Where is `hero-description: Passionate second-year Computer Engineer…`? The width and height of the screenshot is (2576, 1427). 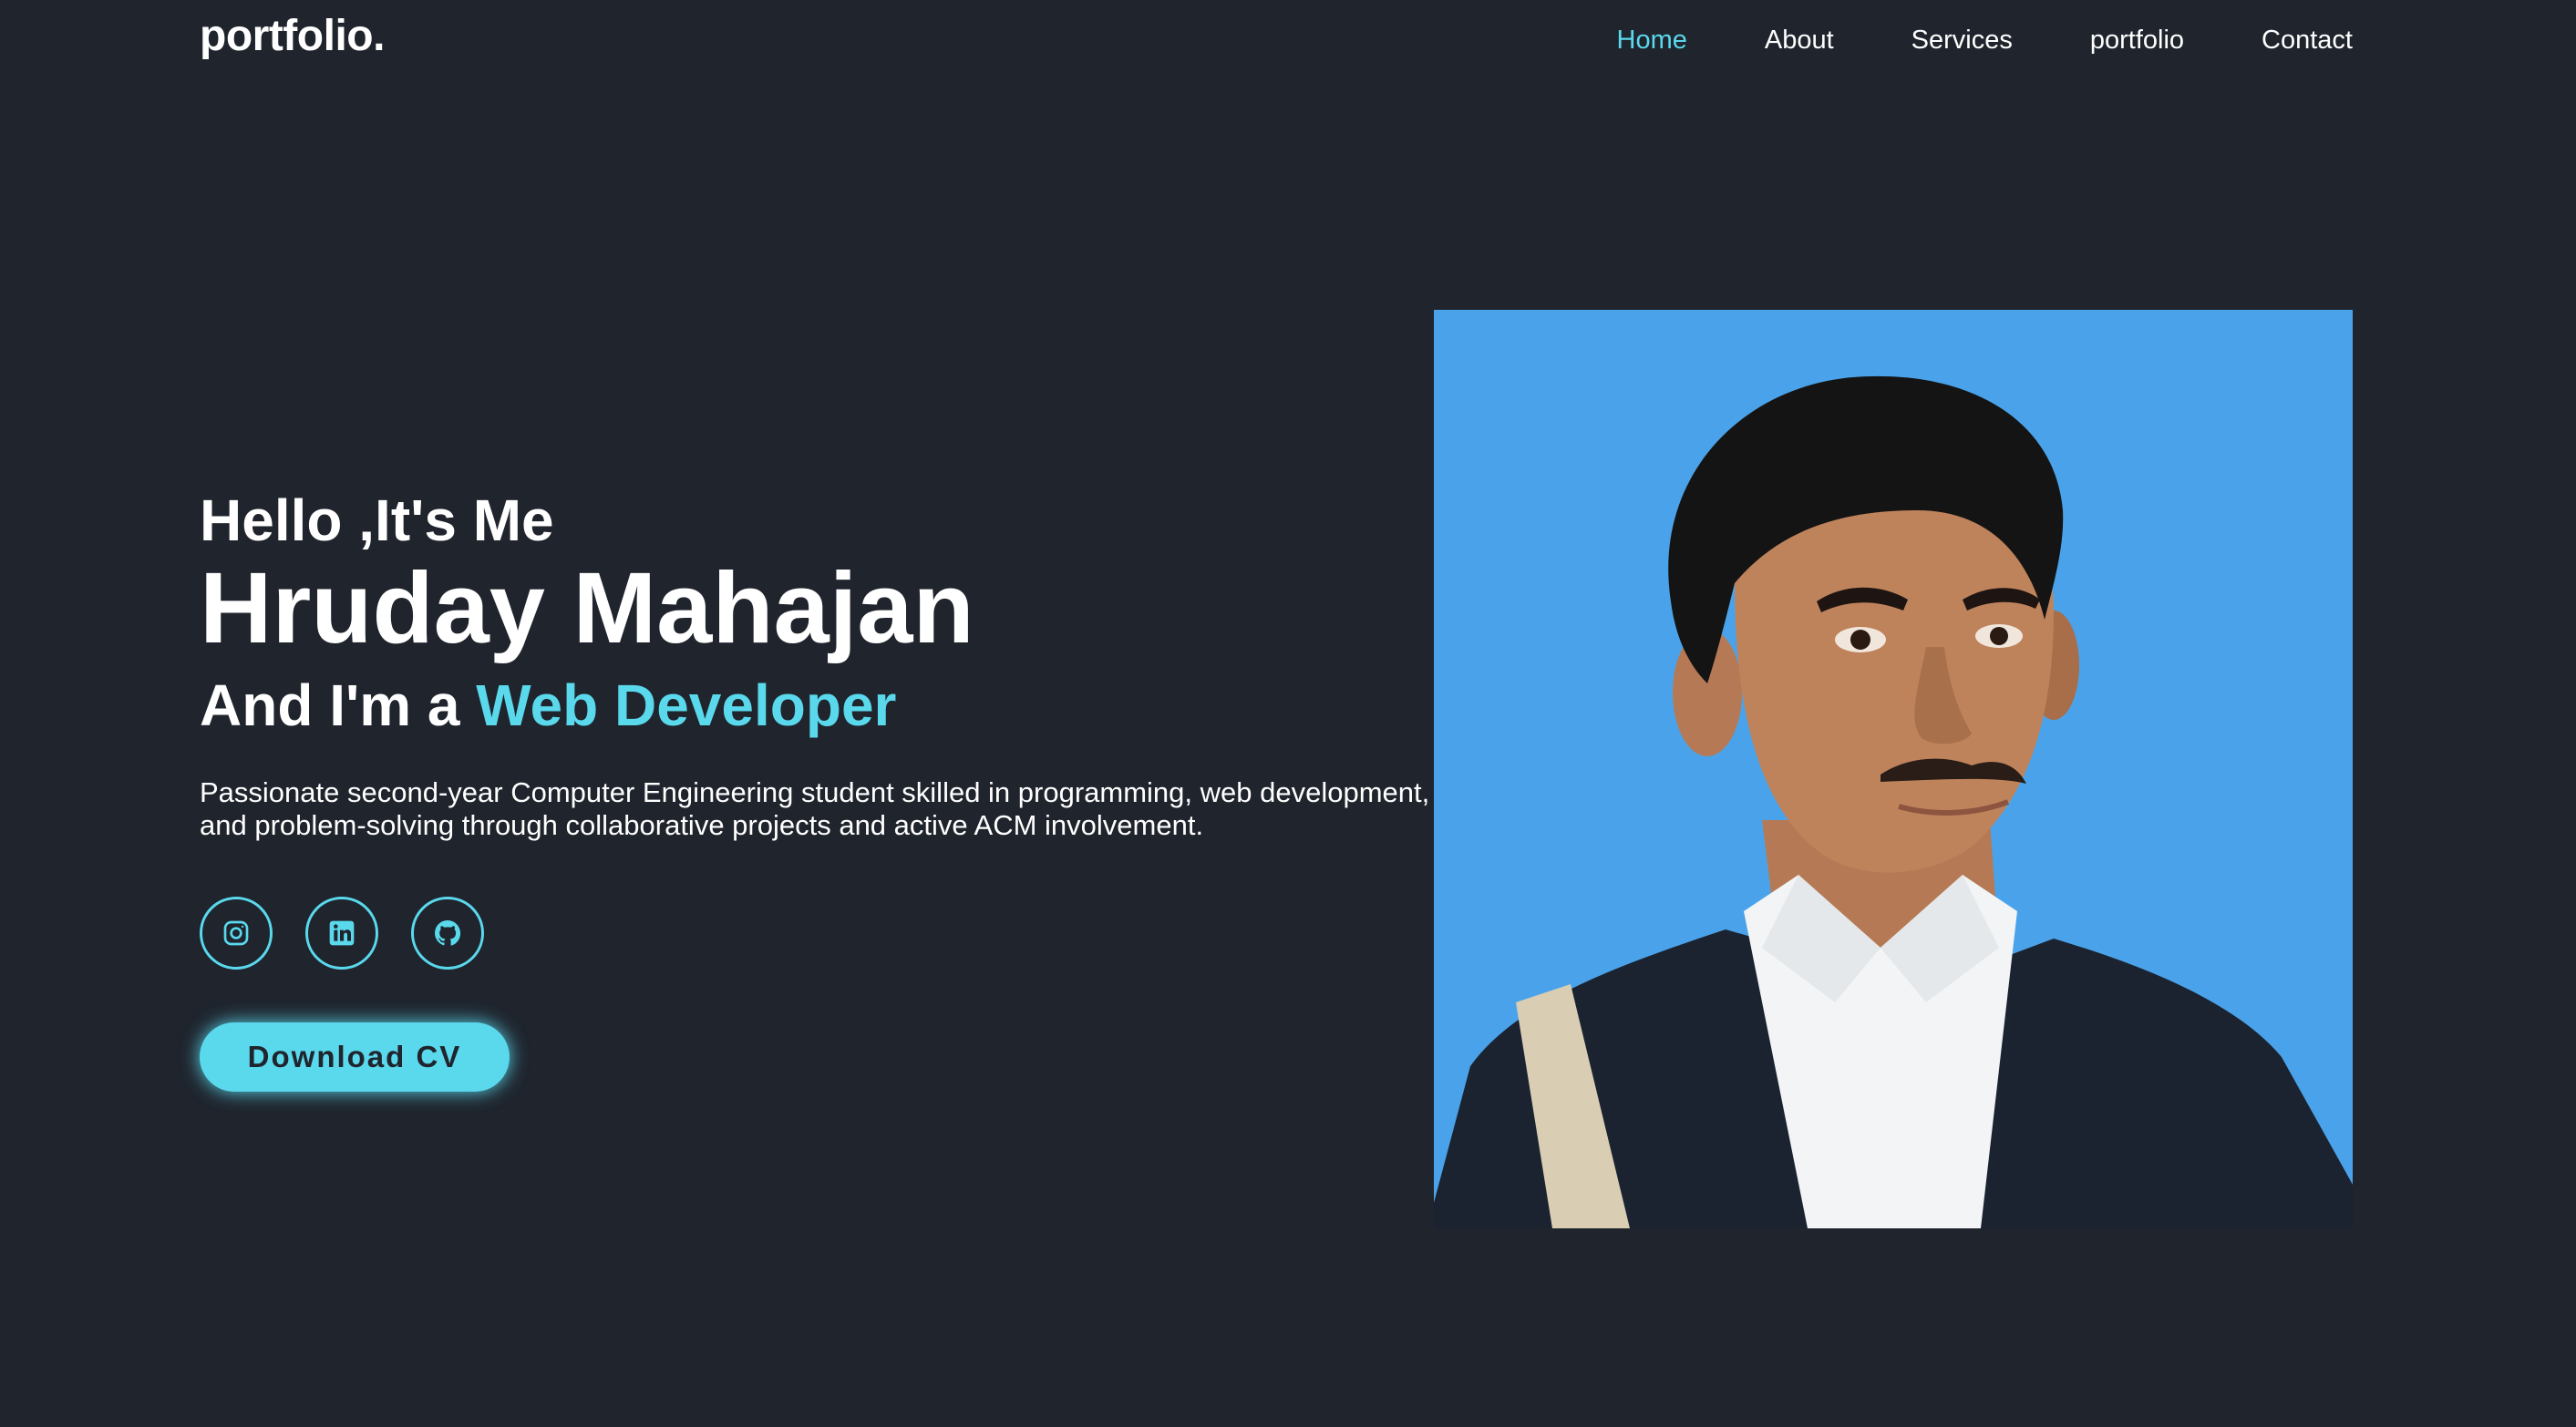
hero-description: Passionate second-year Computer Engineer… is located at coordinates (815, 808).